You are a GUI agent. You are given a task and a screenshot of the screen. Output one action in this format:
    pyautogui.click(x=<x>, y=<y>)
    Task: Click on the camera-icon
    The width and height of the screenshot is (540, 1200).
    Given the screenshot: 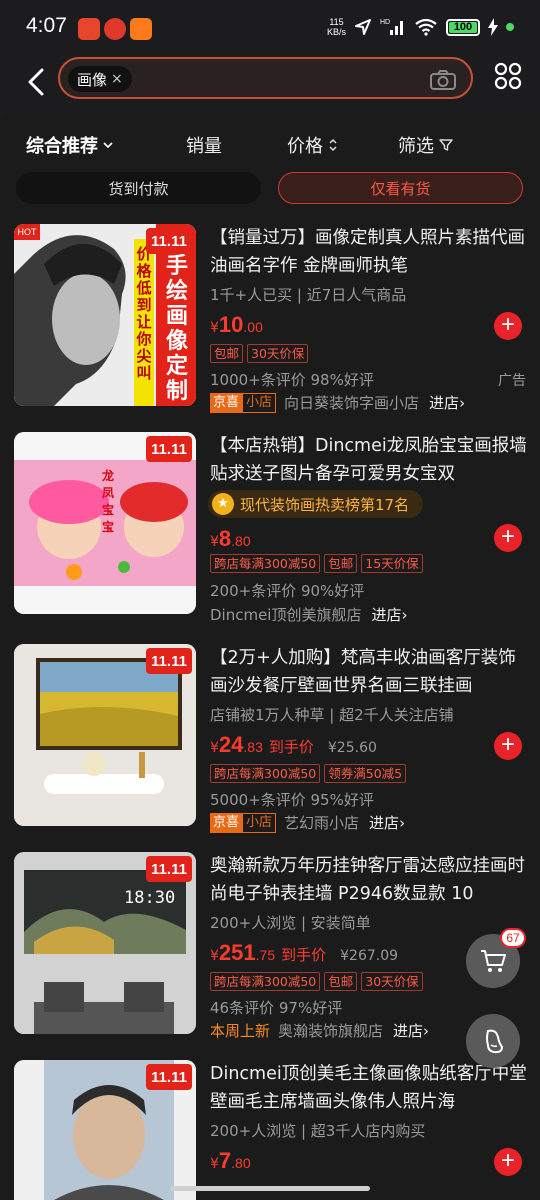 What is the action you would take?
    pyautogui.click(x=443, y=80)
    